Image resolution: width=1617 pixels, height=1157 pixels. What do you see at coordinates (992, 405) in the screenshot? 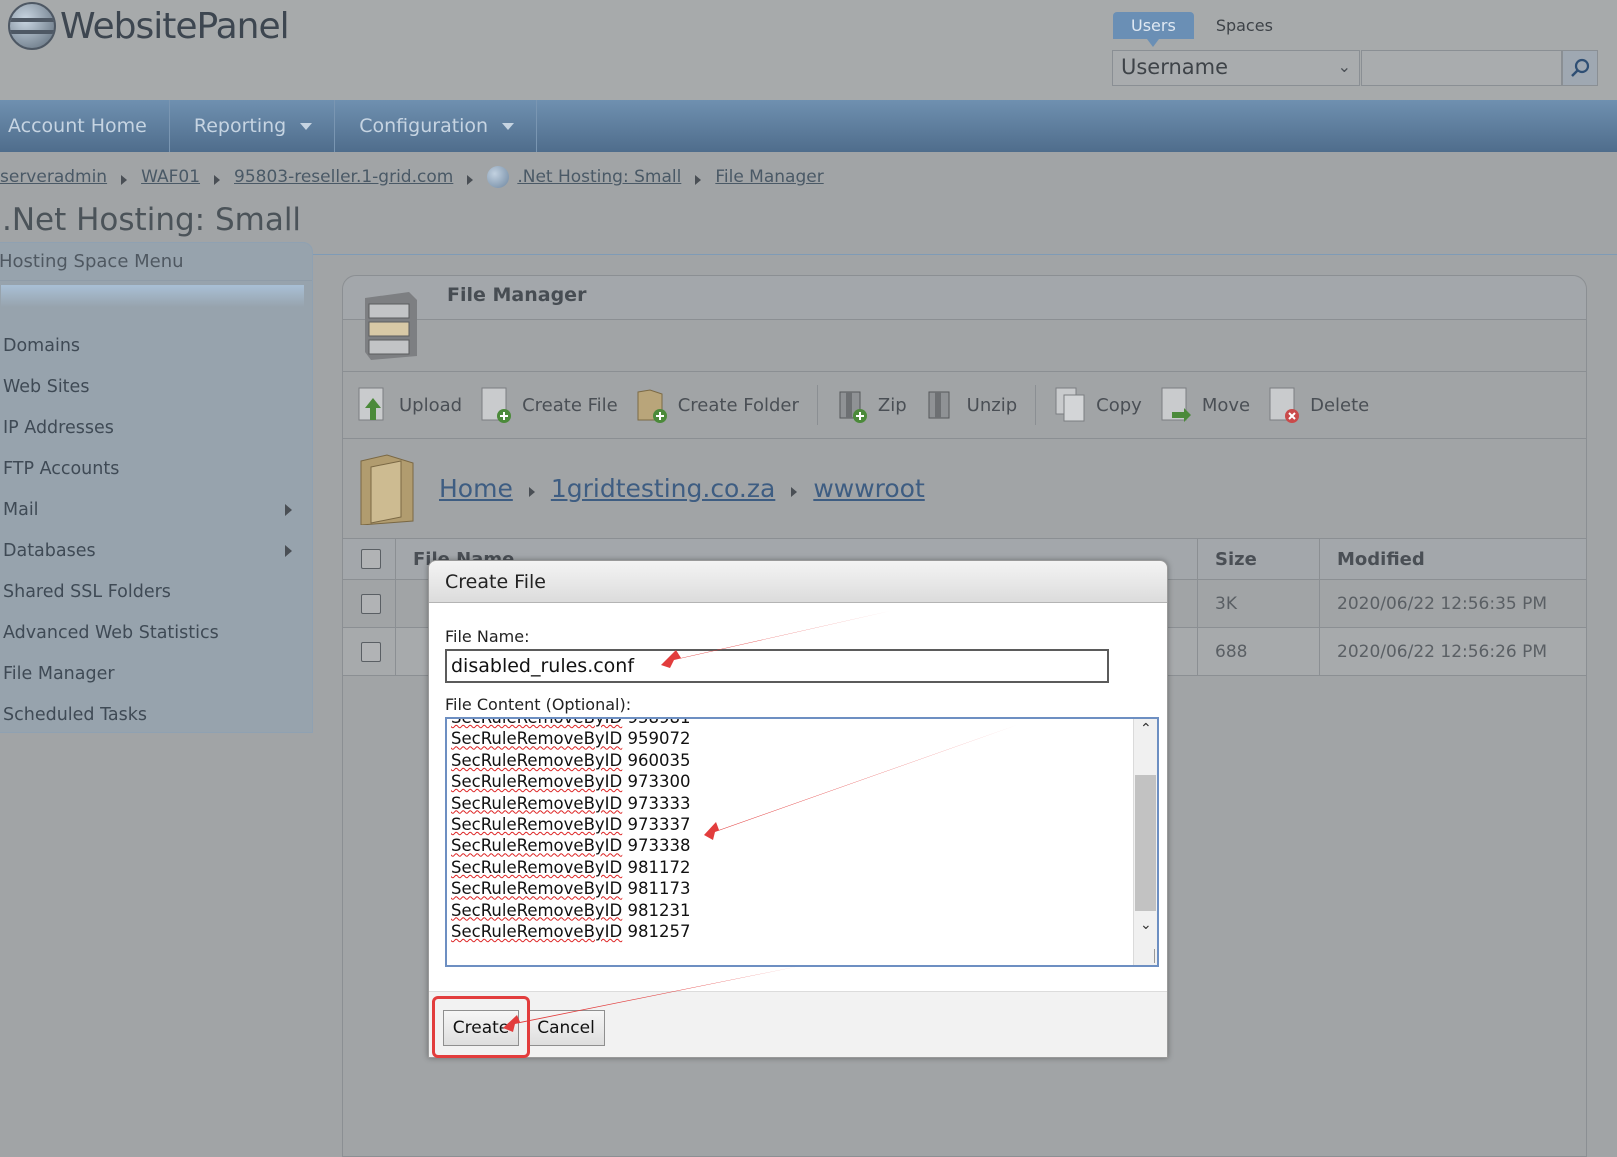
I see `toolbar-label: Unzip` at bounding box center [992, 405].